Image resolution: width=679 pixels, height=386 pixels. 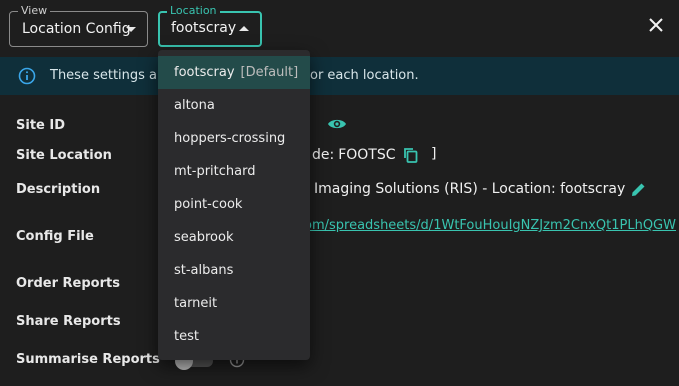 What do you see at coordinates (68, 321) in the screenshot?
I see `share-reports-label: Share Reports` at bounding box center [68, 321].